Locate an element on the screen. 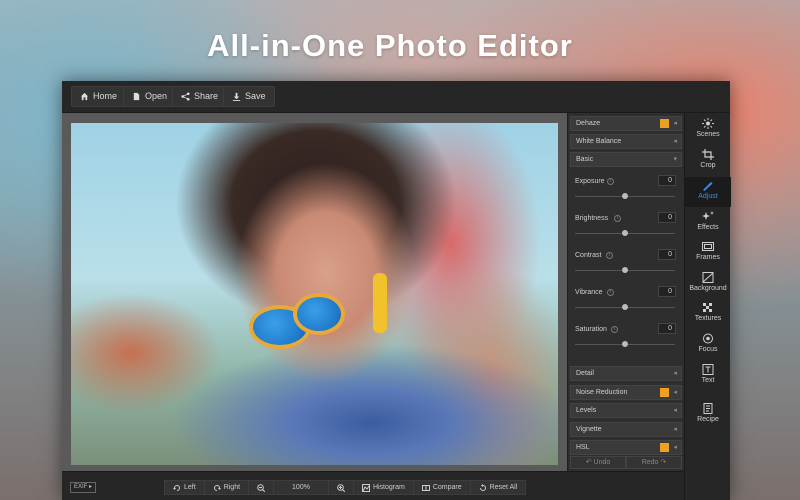 The width and height of the screenshot is (800, 500). saturation-control: Saturation i 0 is located at coordinates (626, 341).